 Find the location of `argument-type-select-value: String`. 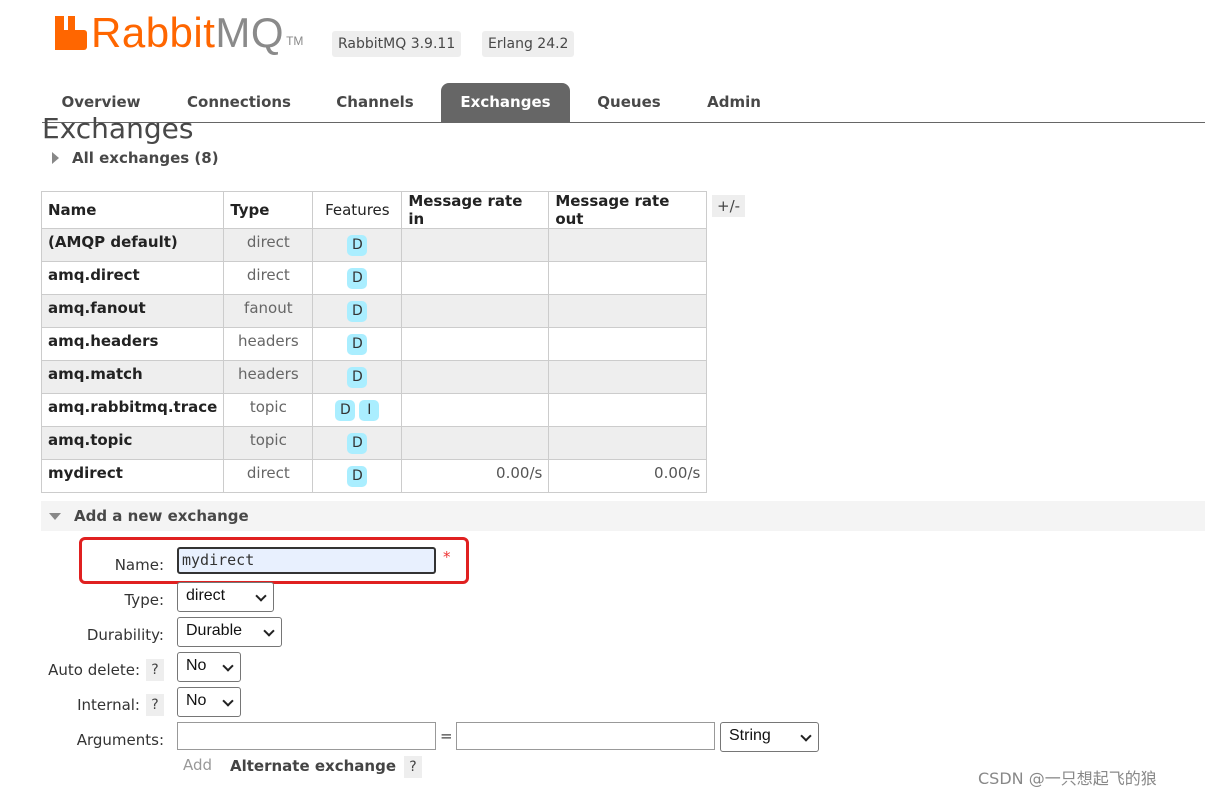

argument-type-select-value: String is located at coordinates (750, 735).